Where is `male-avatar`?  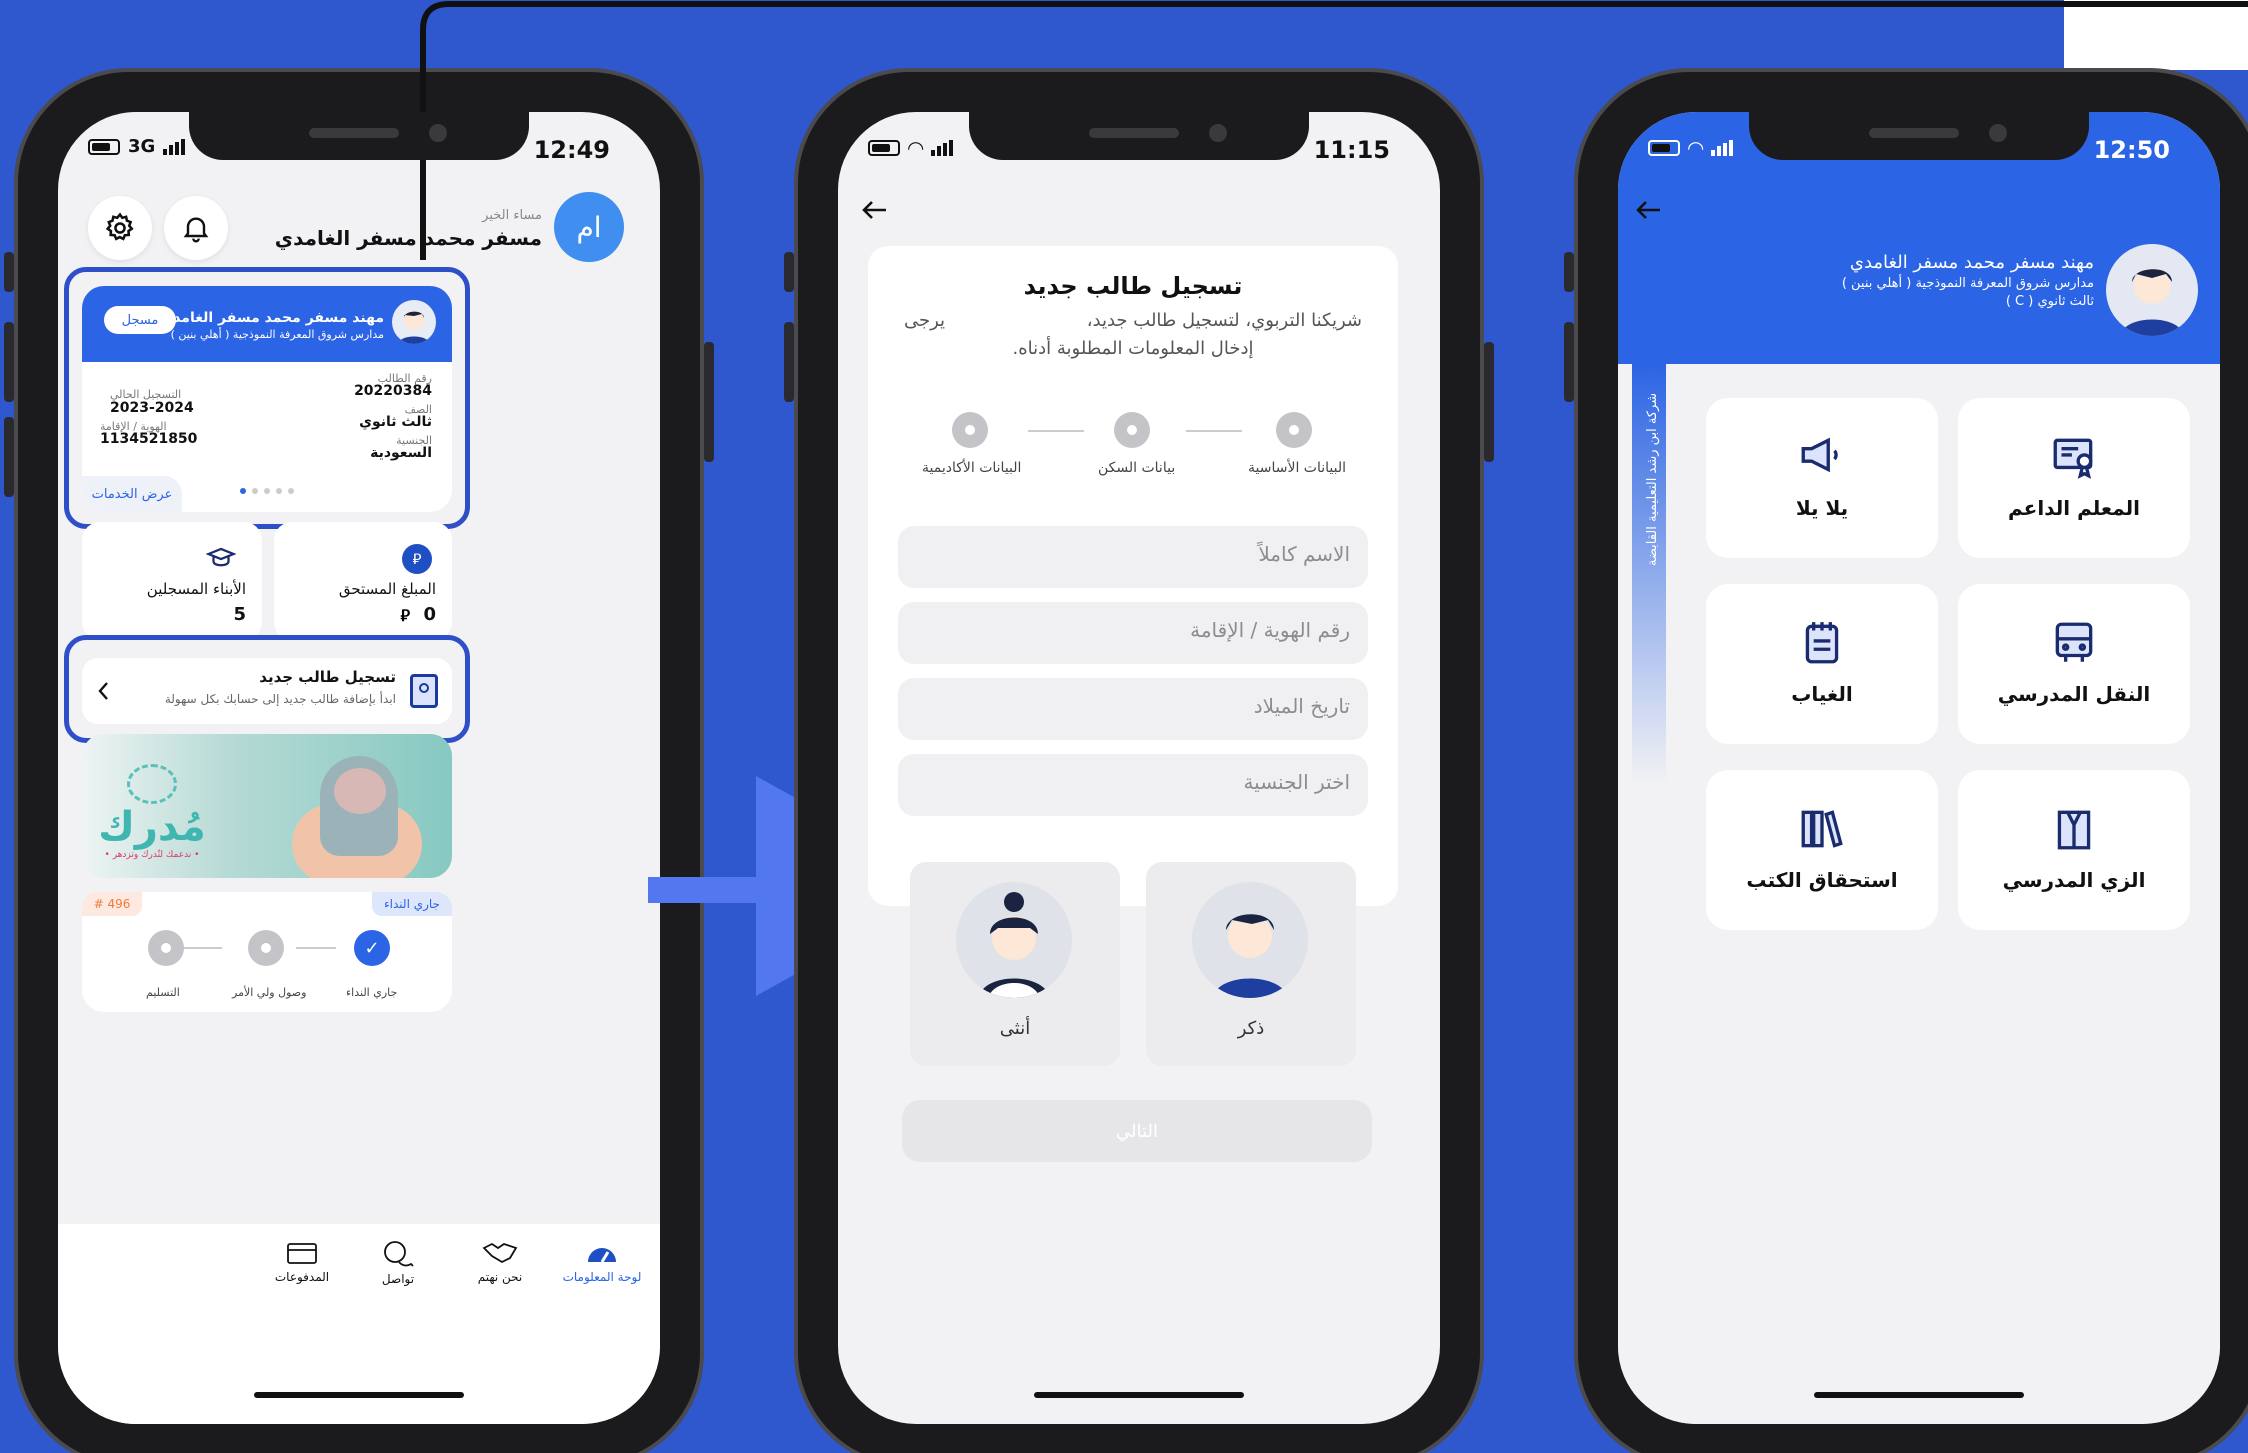
male-avatar is located at coordinates (1250, 940).